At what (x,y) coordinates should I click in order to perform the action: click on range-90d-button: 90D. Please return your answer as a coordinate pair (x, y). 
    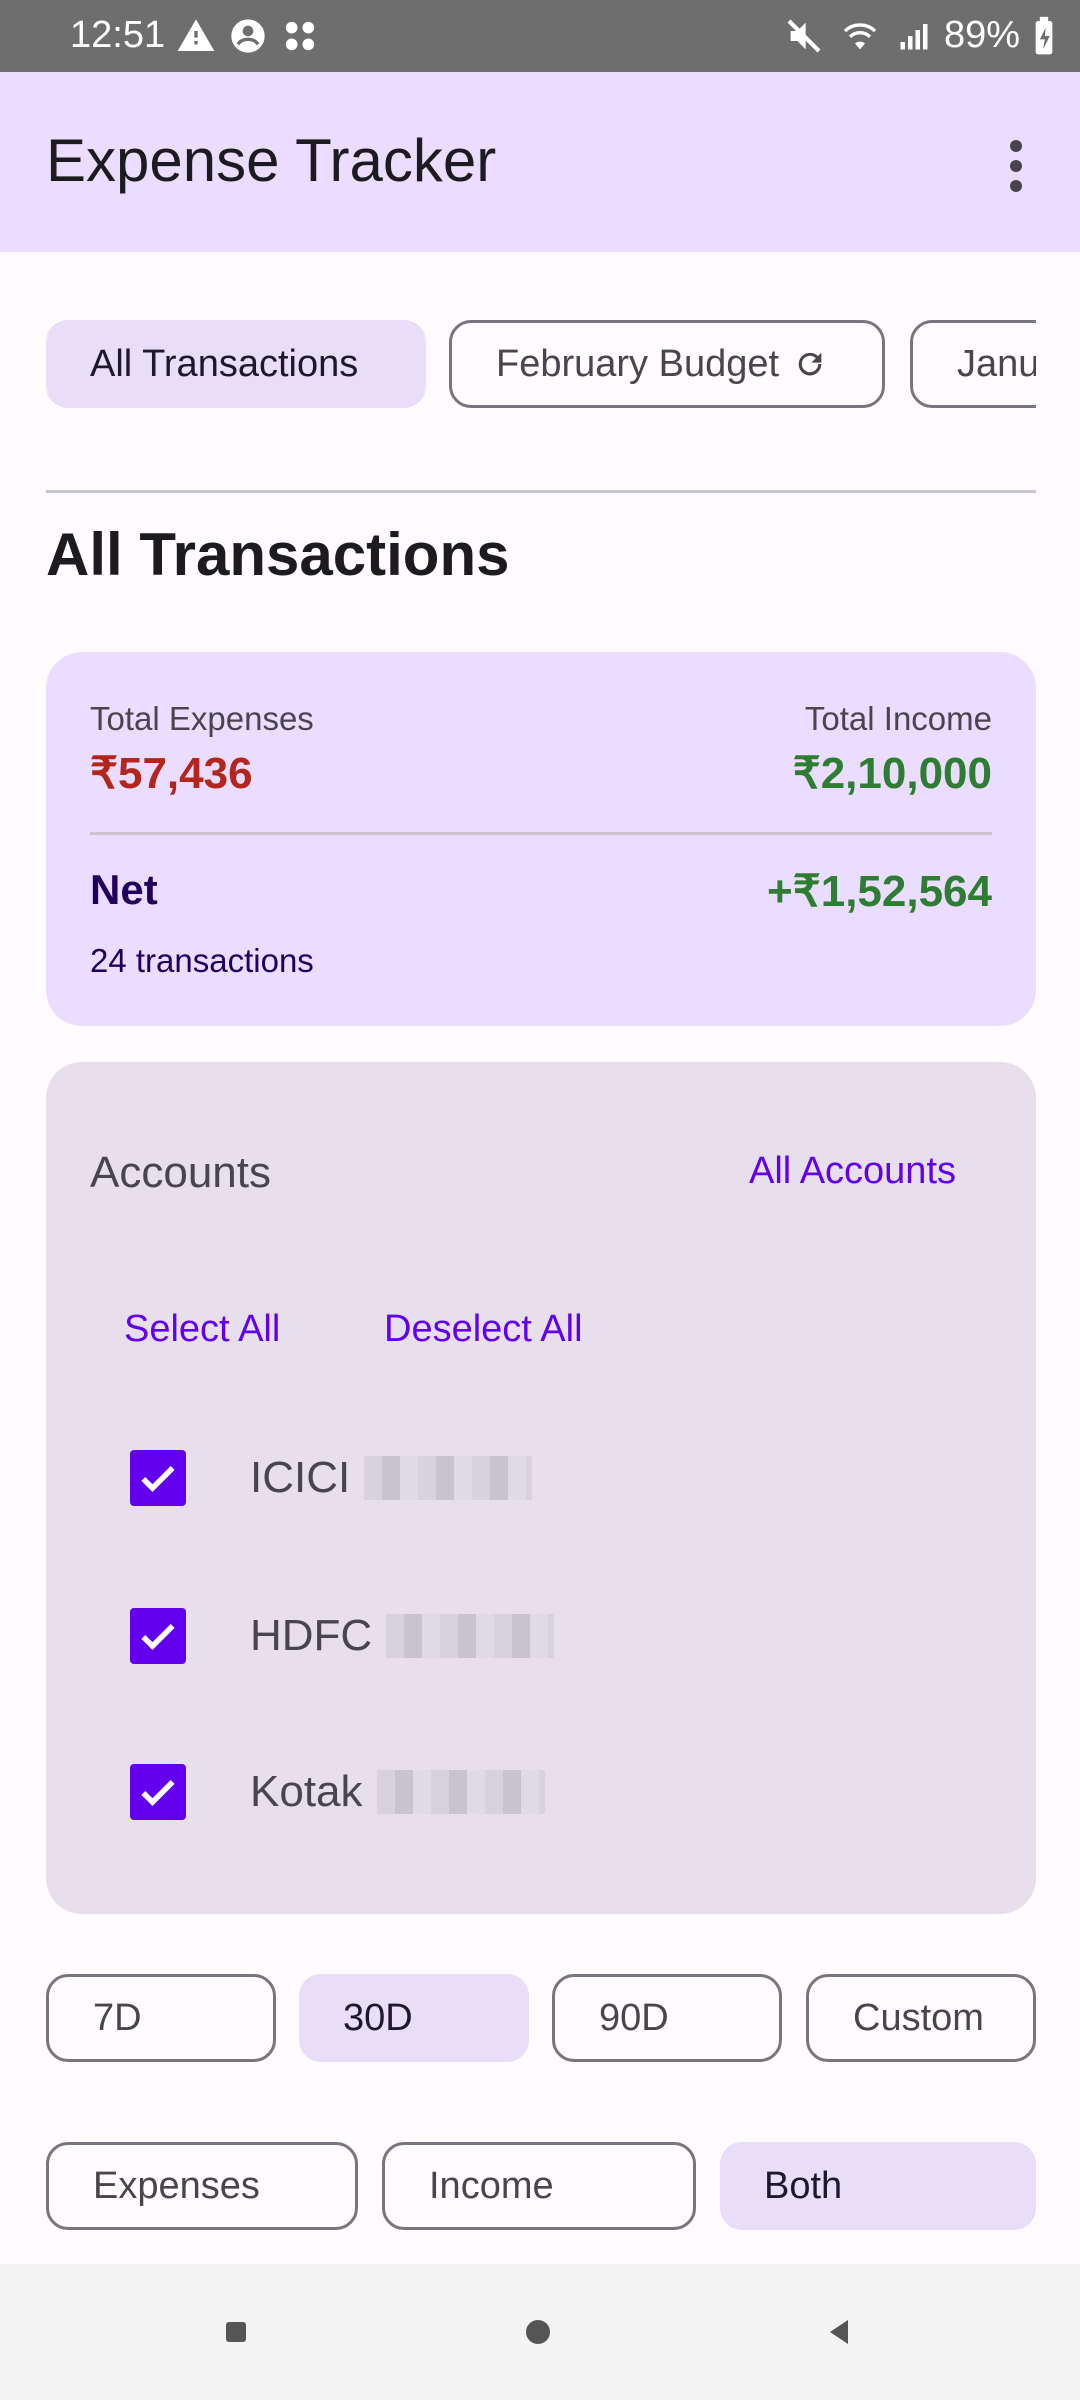
    Looking at the image, I should click on (667, 2018).